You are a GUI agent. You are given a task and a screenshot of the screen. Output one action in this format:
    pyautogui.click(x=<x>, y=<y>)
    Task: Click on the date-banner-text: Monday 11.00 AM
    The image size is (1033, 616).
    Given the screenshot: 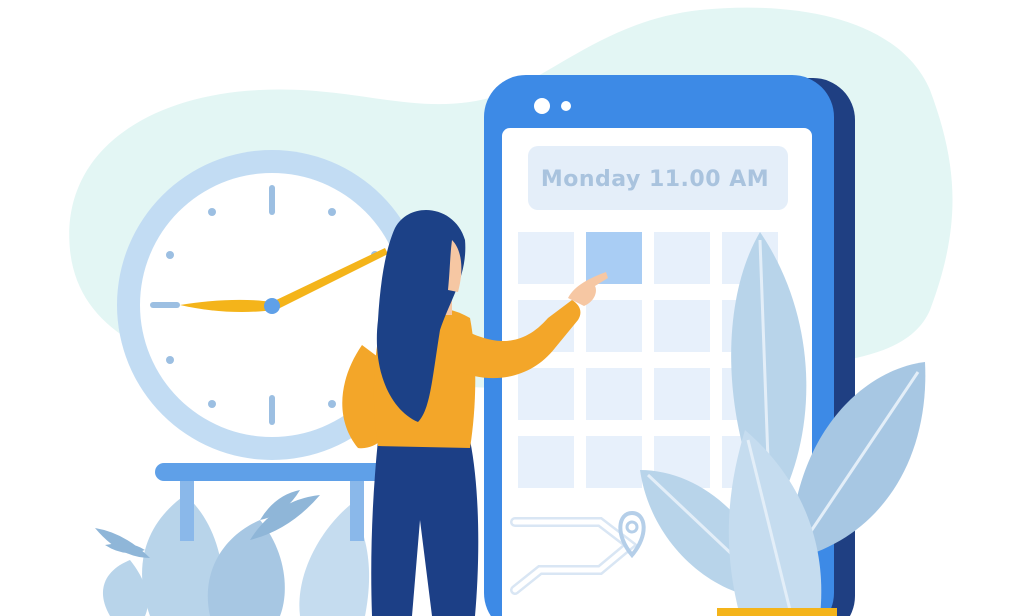 What is the action you would take?
    pyautogui.click(x=655, y=179)
    